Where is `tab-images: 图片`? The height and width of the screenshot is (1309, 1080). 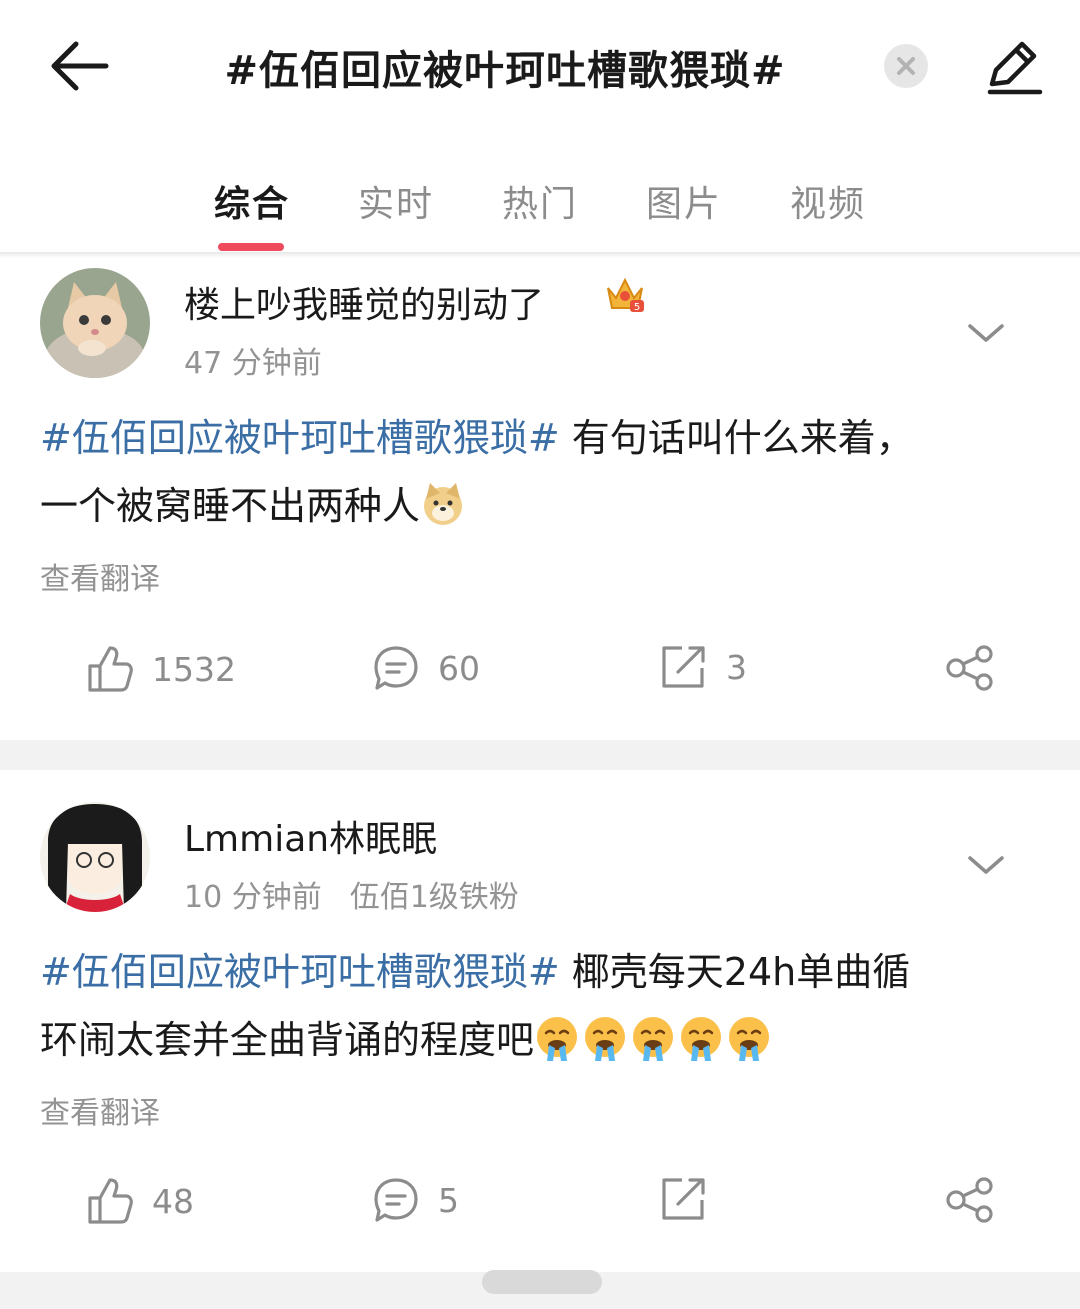 tab-images: 图片 is located at coordinates (684, 201).